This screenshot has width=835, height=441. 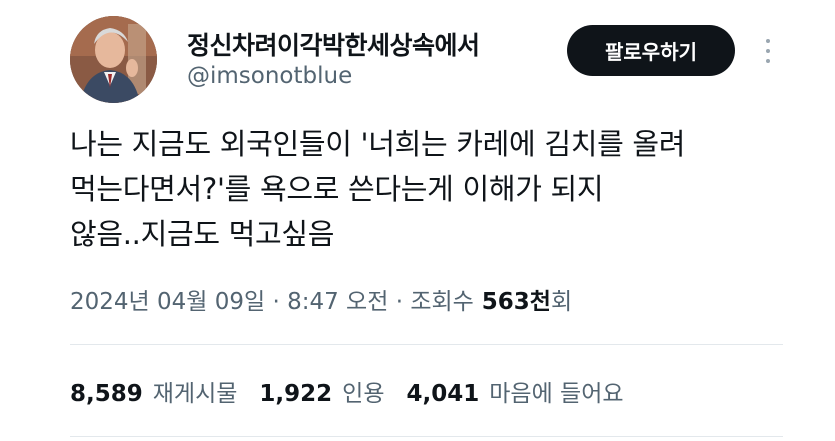 I want to click on more-options-icon, so click(x=768, y=51).